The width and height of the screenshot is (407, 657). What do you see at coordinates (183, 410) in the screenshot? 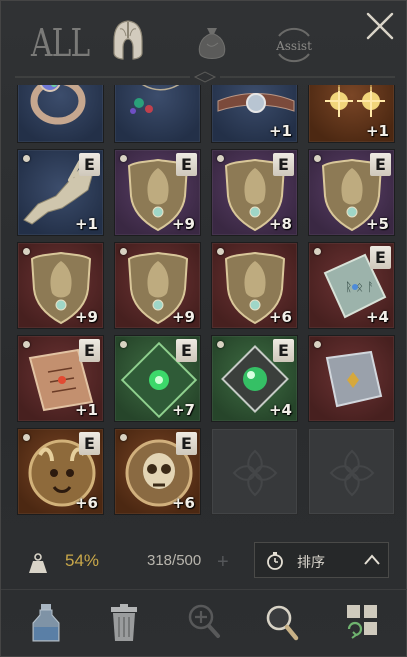
I see `upgrade-level: +7` at bounding box center [183, 410].